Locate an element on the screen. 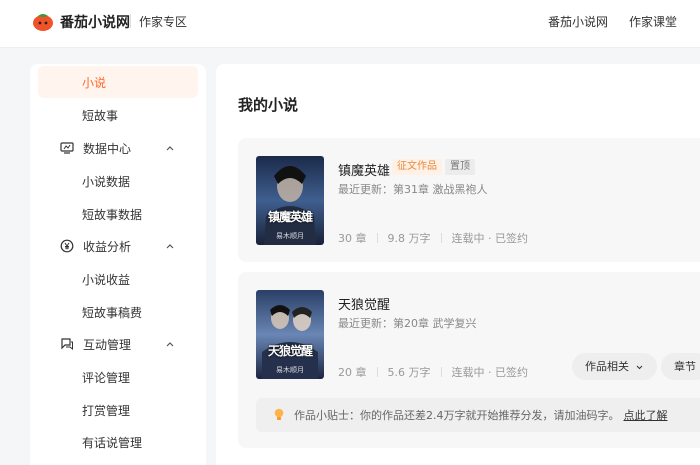 The height and width of the screenshot is (465, 700). sidebar-item-tips: 打赏管理 is located at coordinates (118, 410).